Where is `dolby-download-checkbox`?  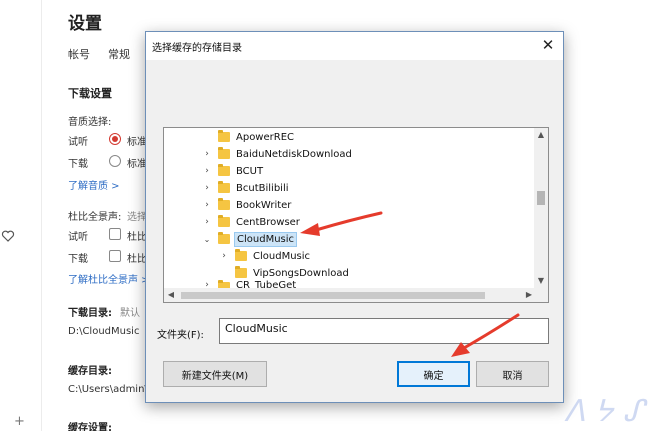
dolby-download-checkbox is located at coordinates (115, 256).